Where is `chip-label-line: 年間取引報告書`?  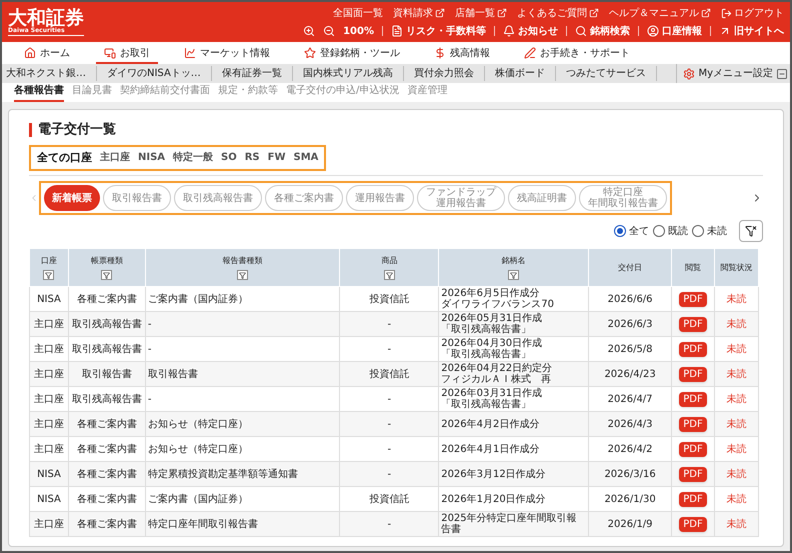
chip-label-line: 年間取引報告書 is located at coordinates (623, 203).